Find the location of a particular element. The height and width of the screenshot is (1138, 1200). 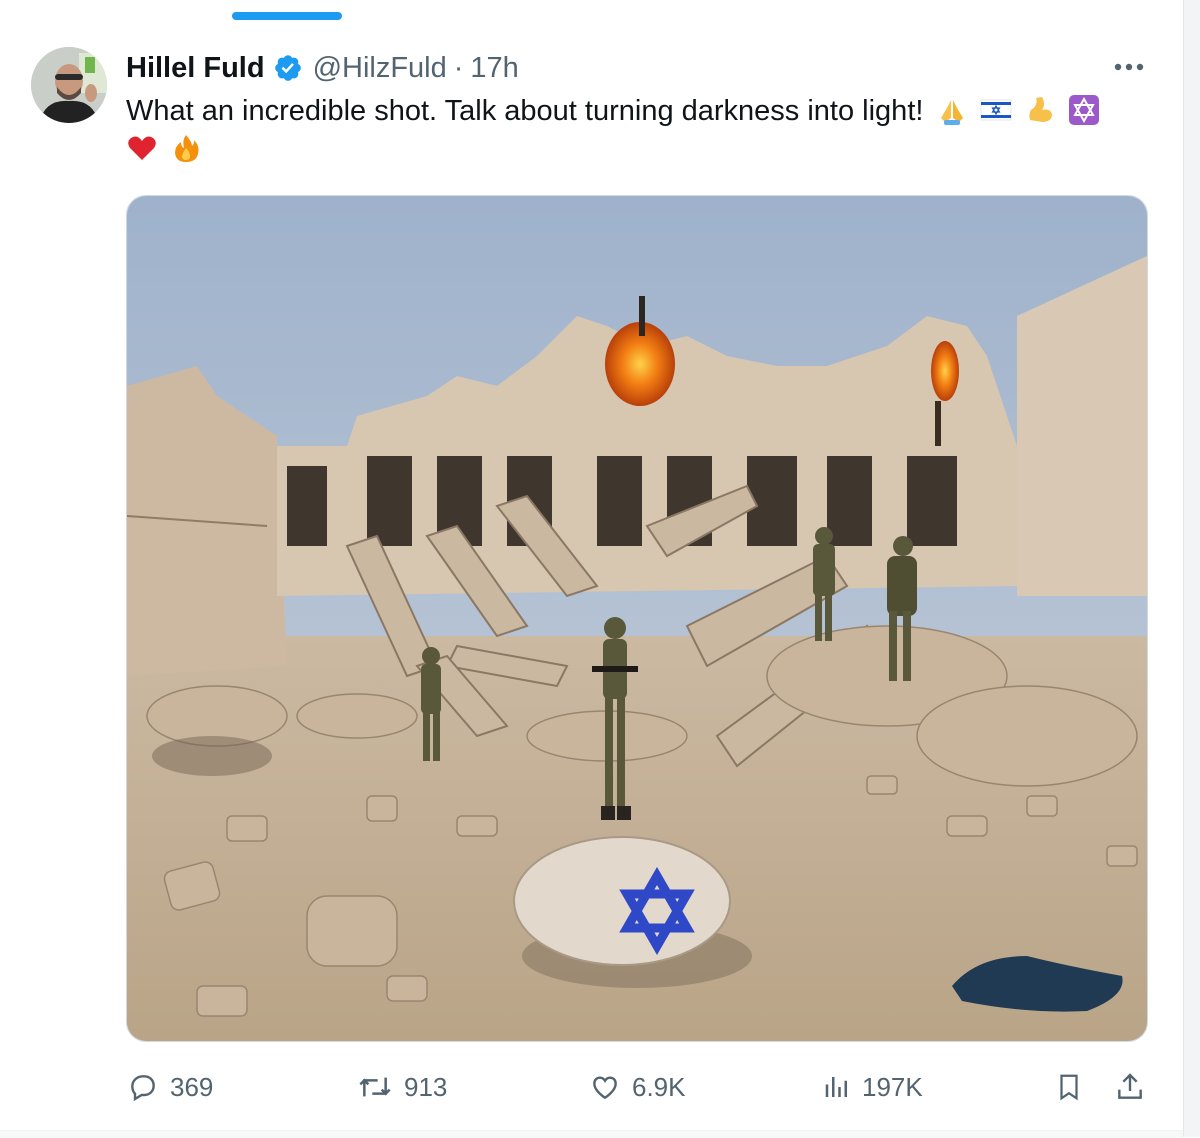

timestamp: 17h is located at coordinates (494, 68).